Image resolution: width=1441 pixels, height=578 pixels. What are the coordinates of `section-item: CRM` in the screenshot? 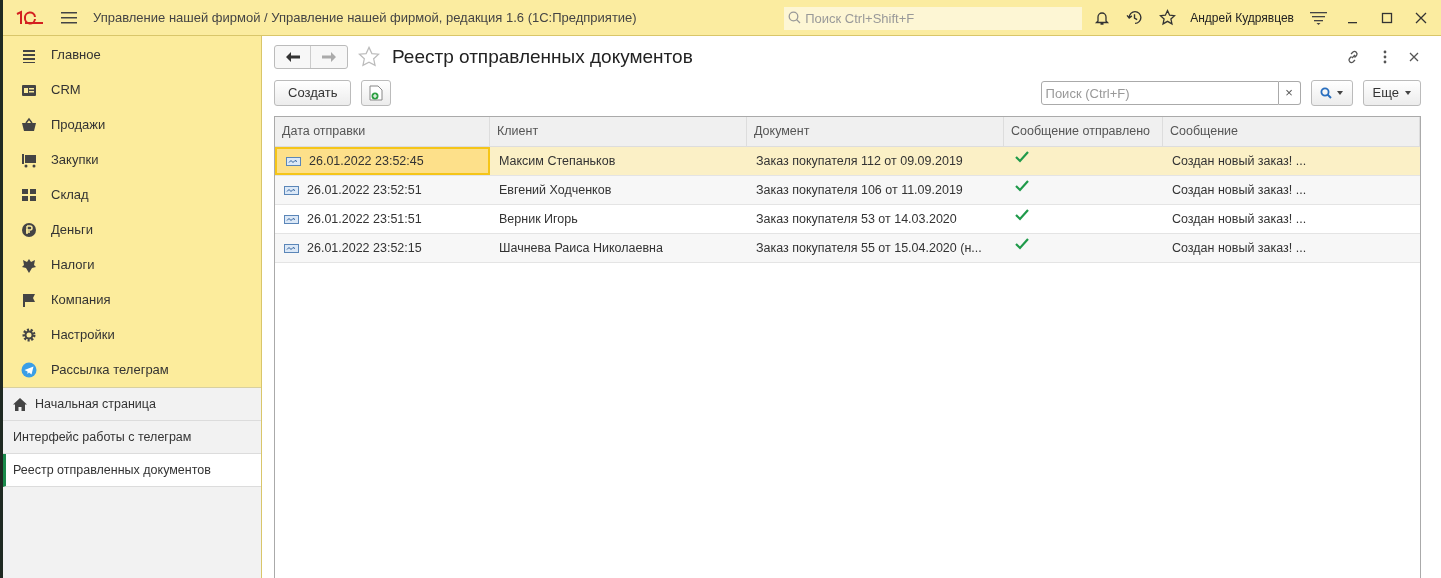 It's located at (132, 89).